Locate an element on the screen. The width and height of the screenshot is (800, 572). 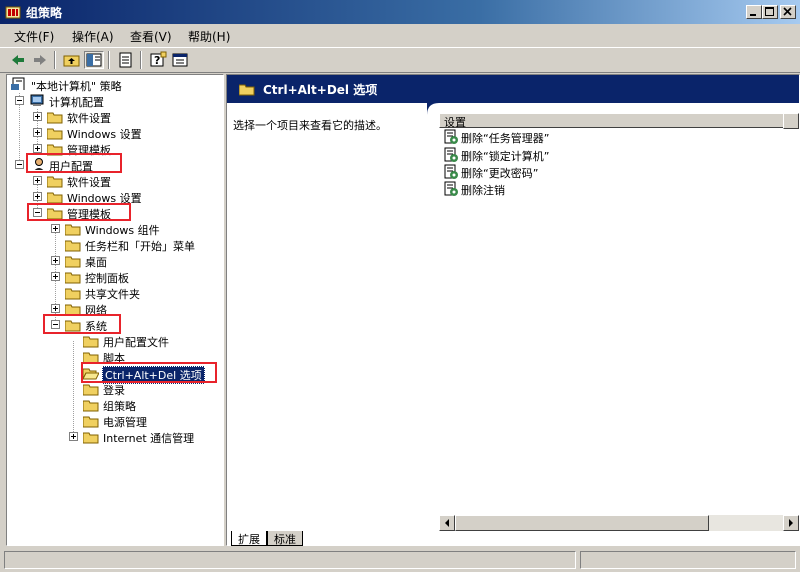
menu-help: 帮助(H) is located at coordinates (209, 36).